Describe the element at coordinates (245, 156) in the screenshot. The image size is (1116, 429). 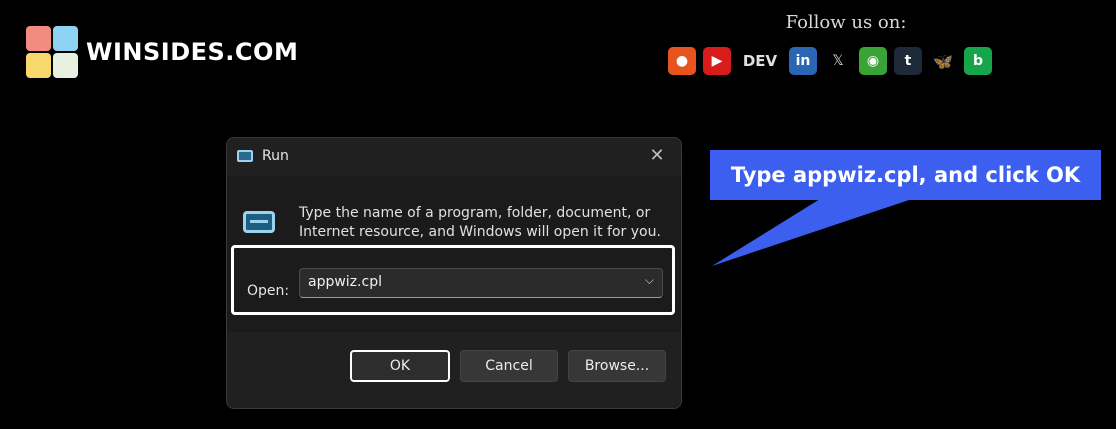
I see `run-title-icon` at that location.